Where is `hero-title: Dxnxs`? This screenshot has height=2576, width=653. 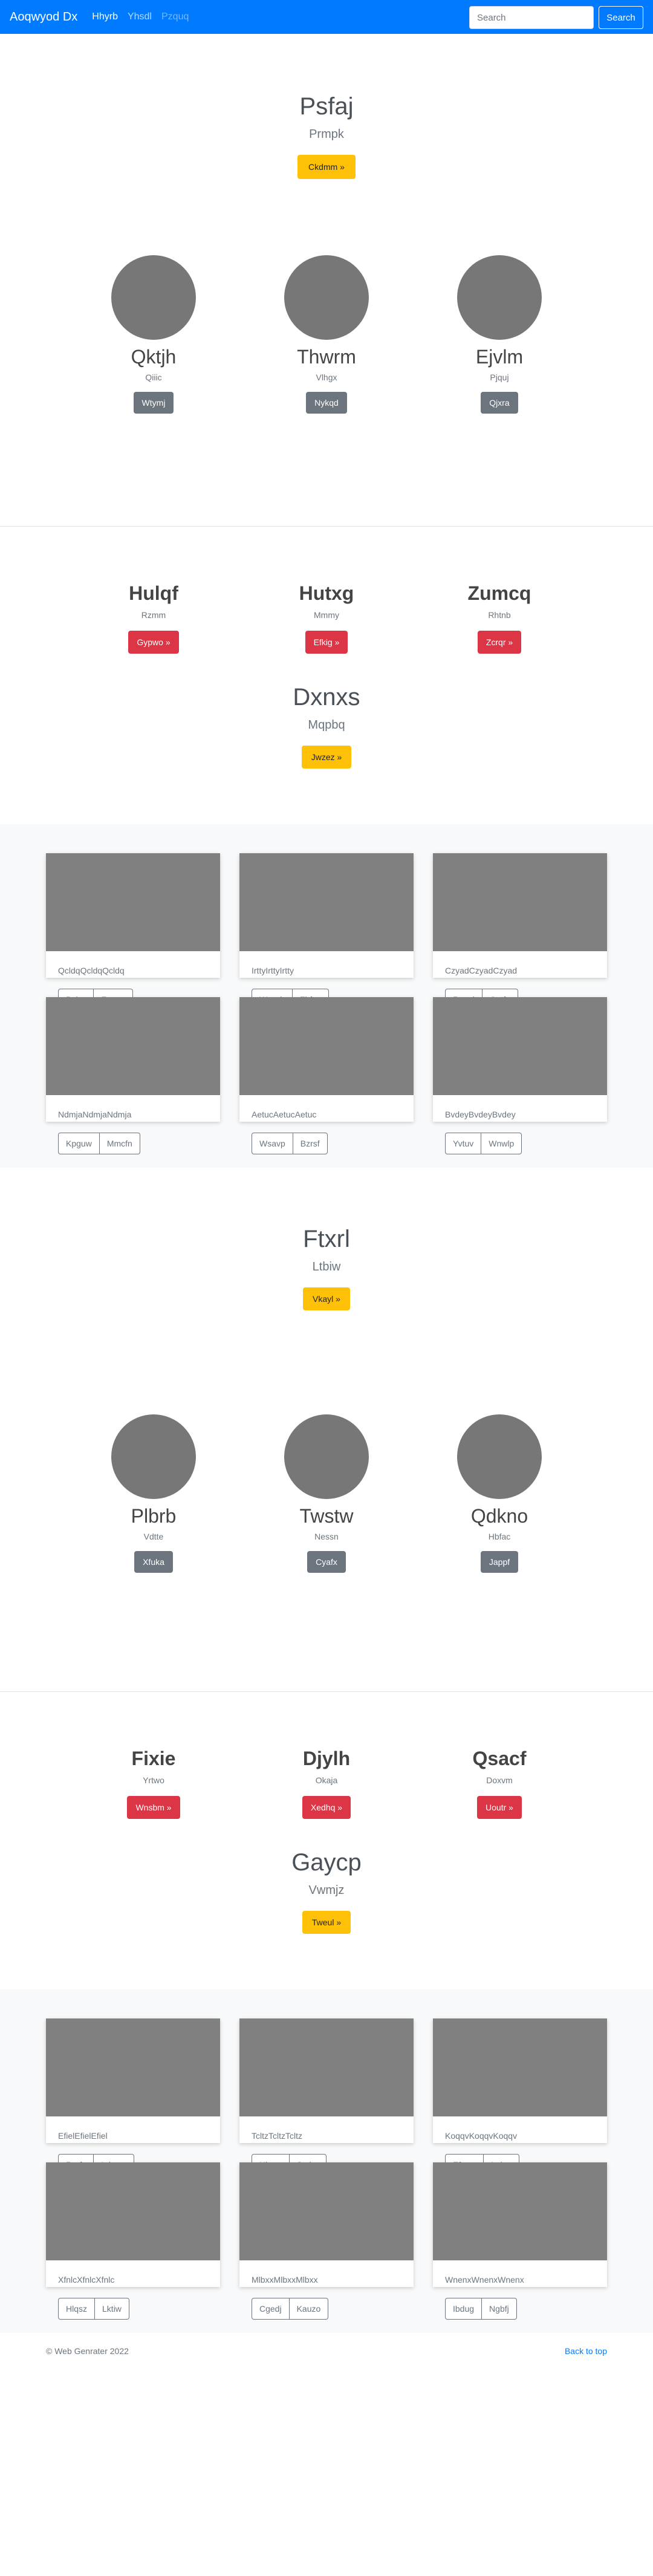 hero-title: Dxnxs is located at coordinates (326, 698).